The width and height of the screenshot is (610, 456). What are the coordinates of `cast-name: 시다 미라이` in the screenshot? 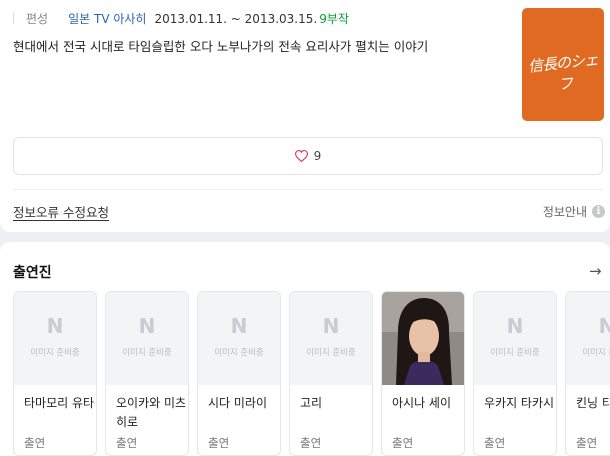 It's located at (238, 403).